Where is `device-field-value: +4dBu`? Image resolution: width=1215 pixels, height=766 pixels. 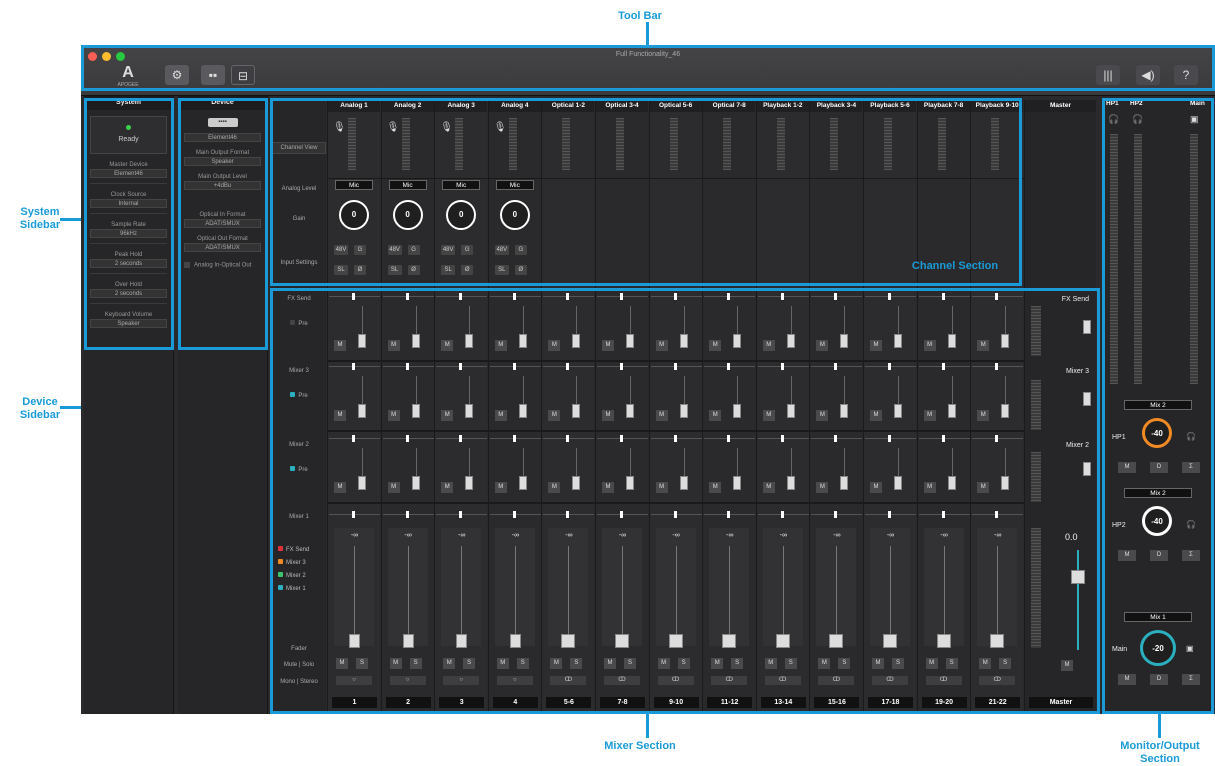 device-field-value: +4dBu is located at coordinates (222, 185).